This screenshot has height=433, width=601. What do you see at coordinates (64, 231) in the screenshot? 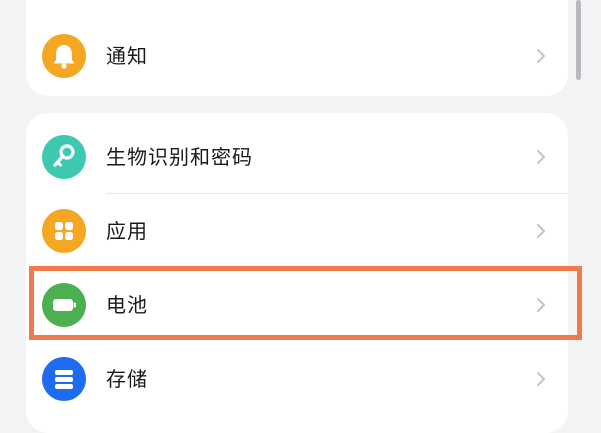
I see `apps-grid-icon` at bounding box center [64, 231].